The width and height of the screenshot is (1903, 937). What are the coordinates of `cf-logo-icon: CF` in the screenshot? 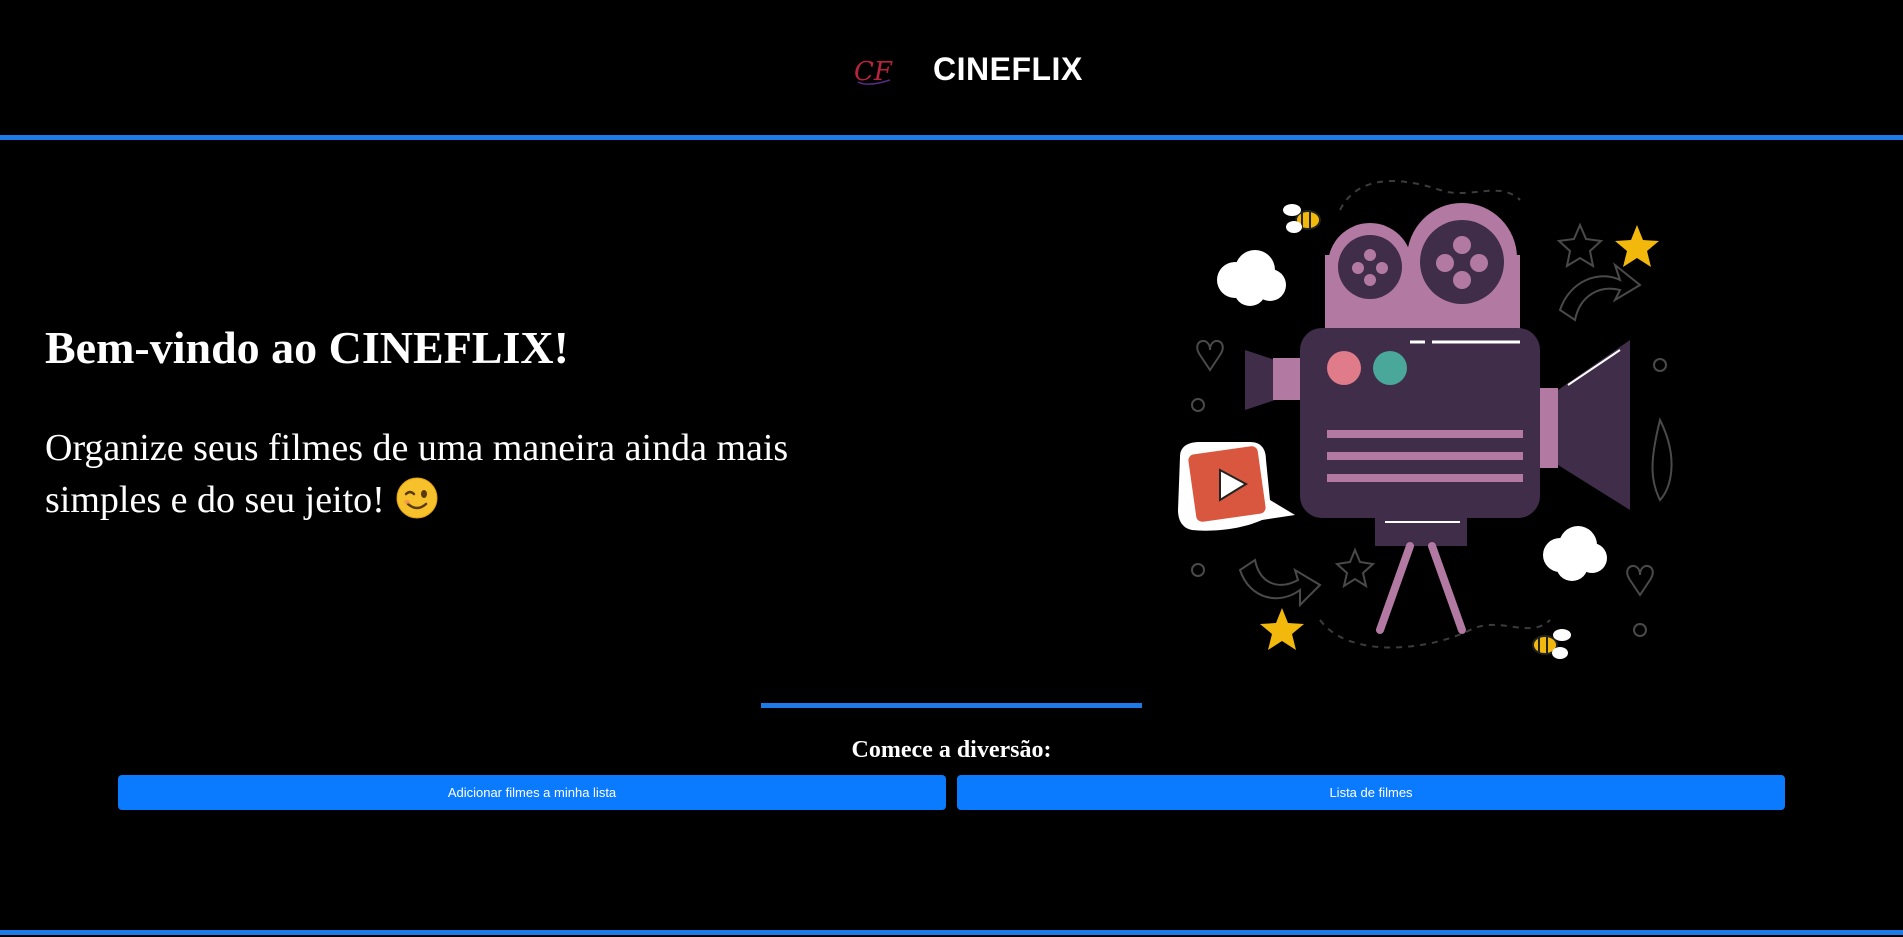 It's located at (873, 72).